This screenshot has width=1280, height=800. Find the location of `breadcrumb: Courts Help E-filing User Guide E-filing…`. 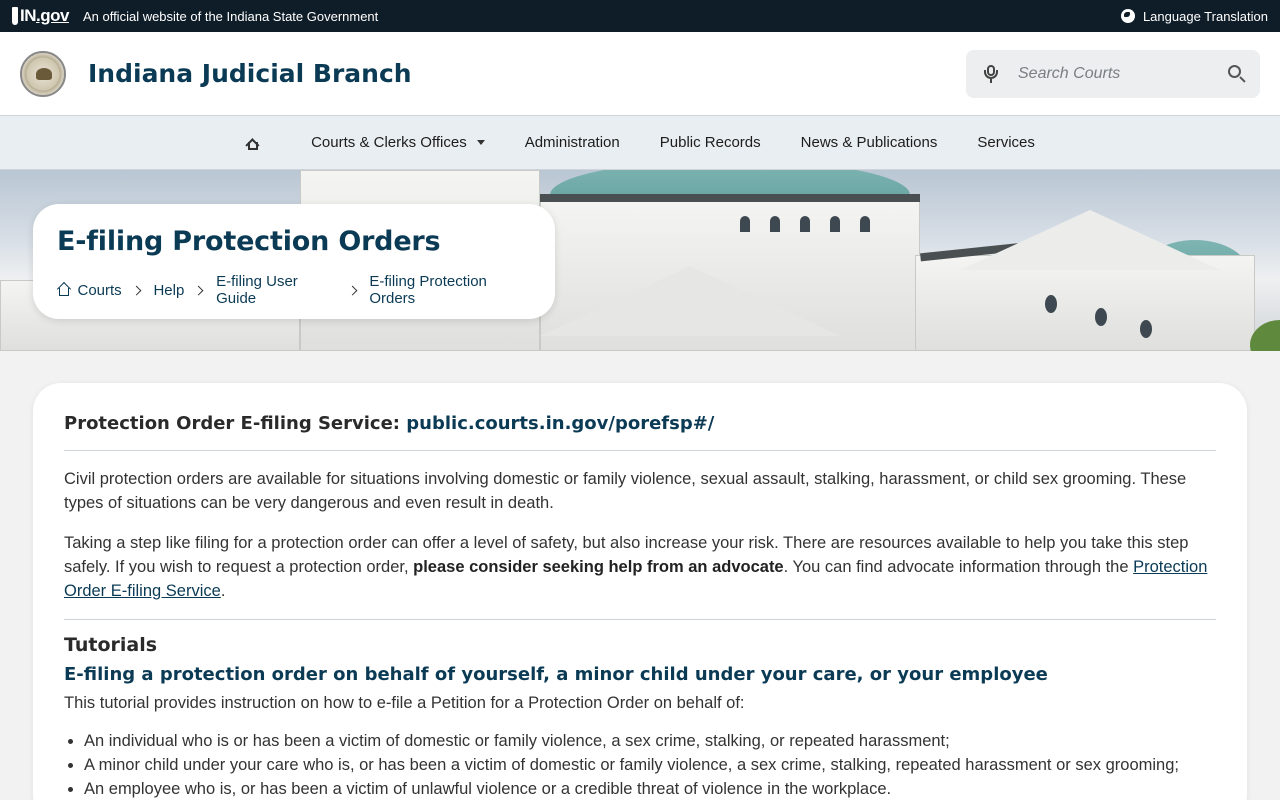

breadcrumb: Courts Help E-filing User Guide E-filing… is located at coordinates (293, 290).